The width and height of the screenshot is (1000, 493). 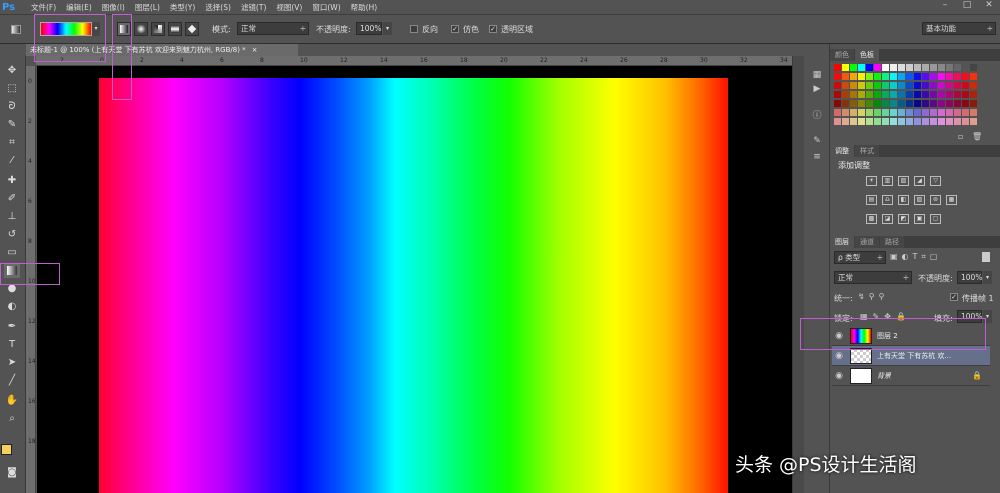 I want to click on menu-type: 类型(Y), so click(x=182, y=7).